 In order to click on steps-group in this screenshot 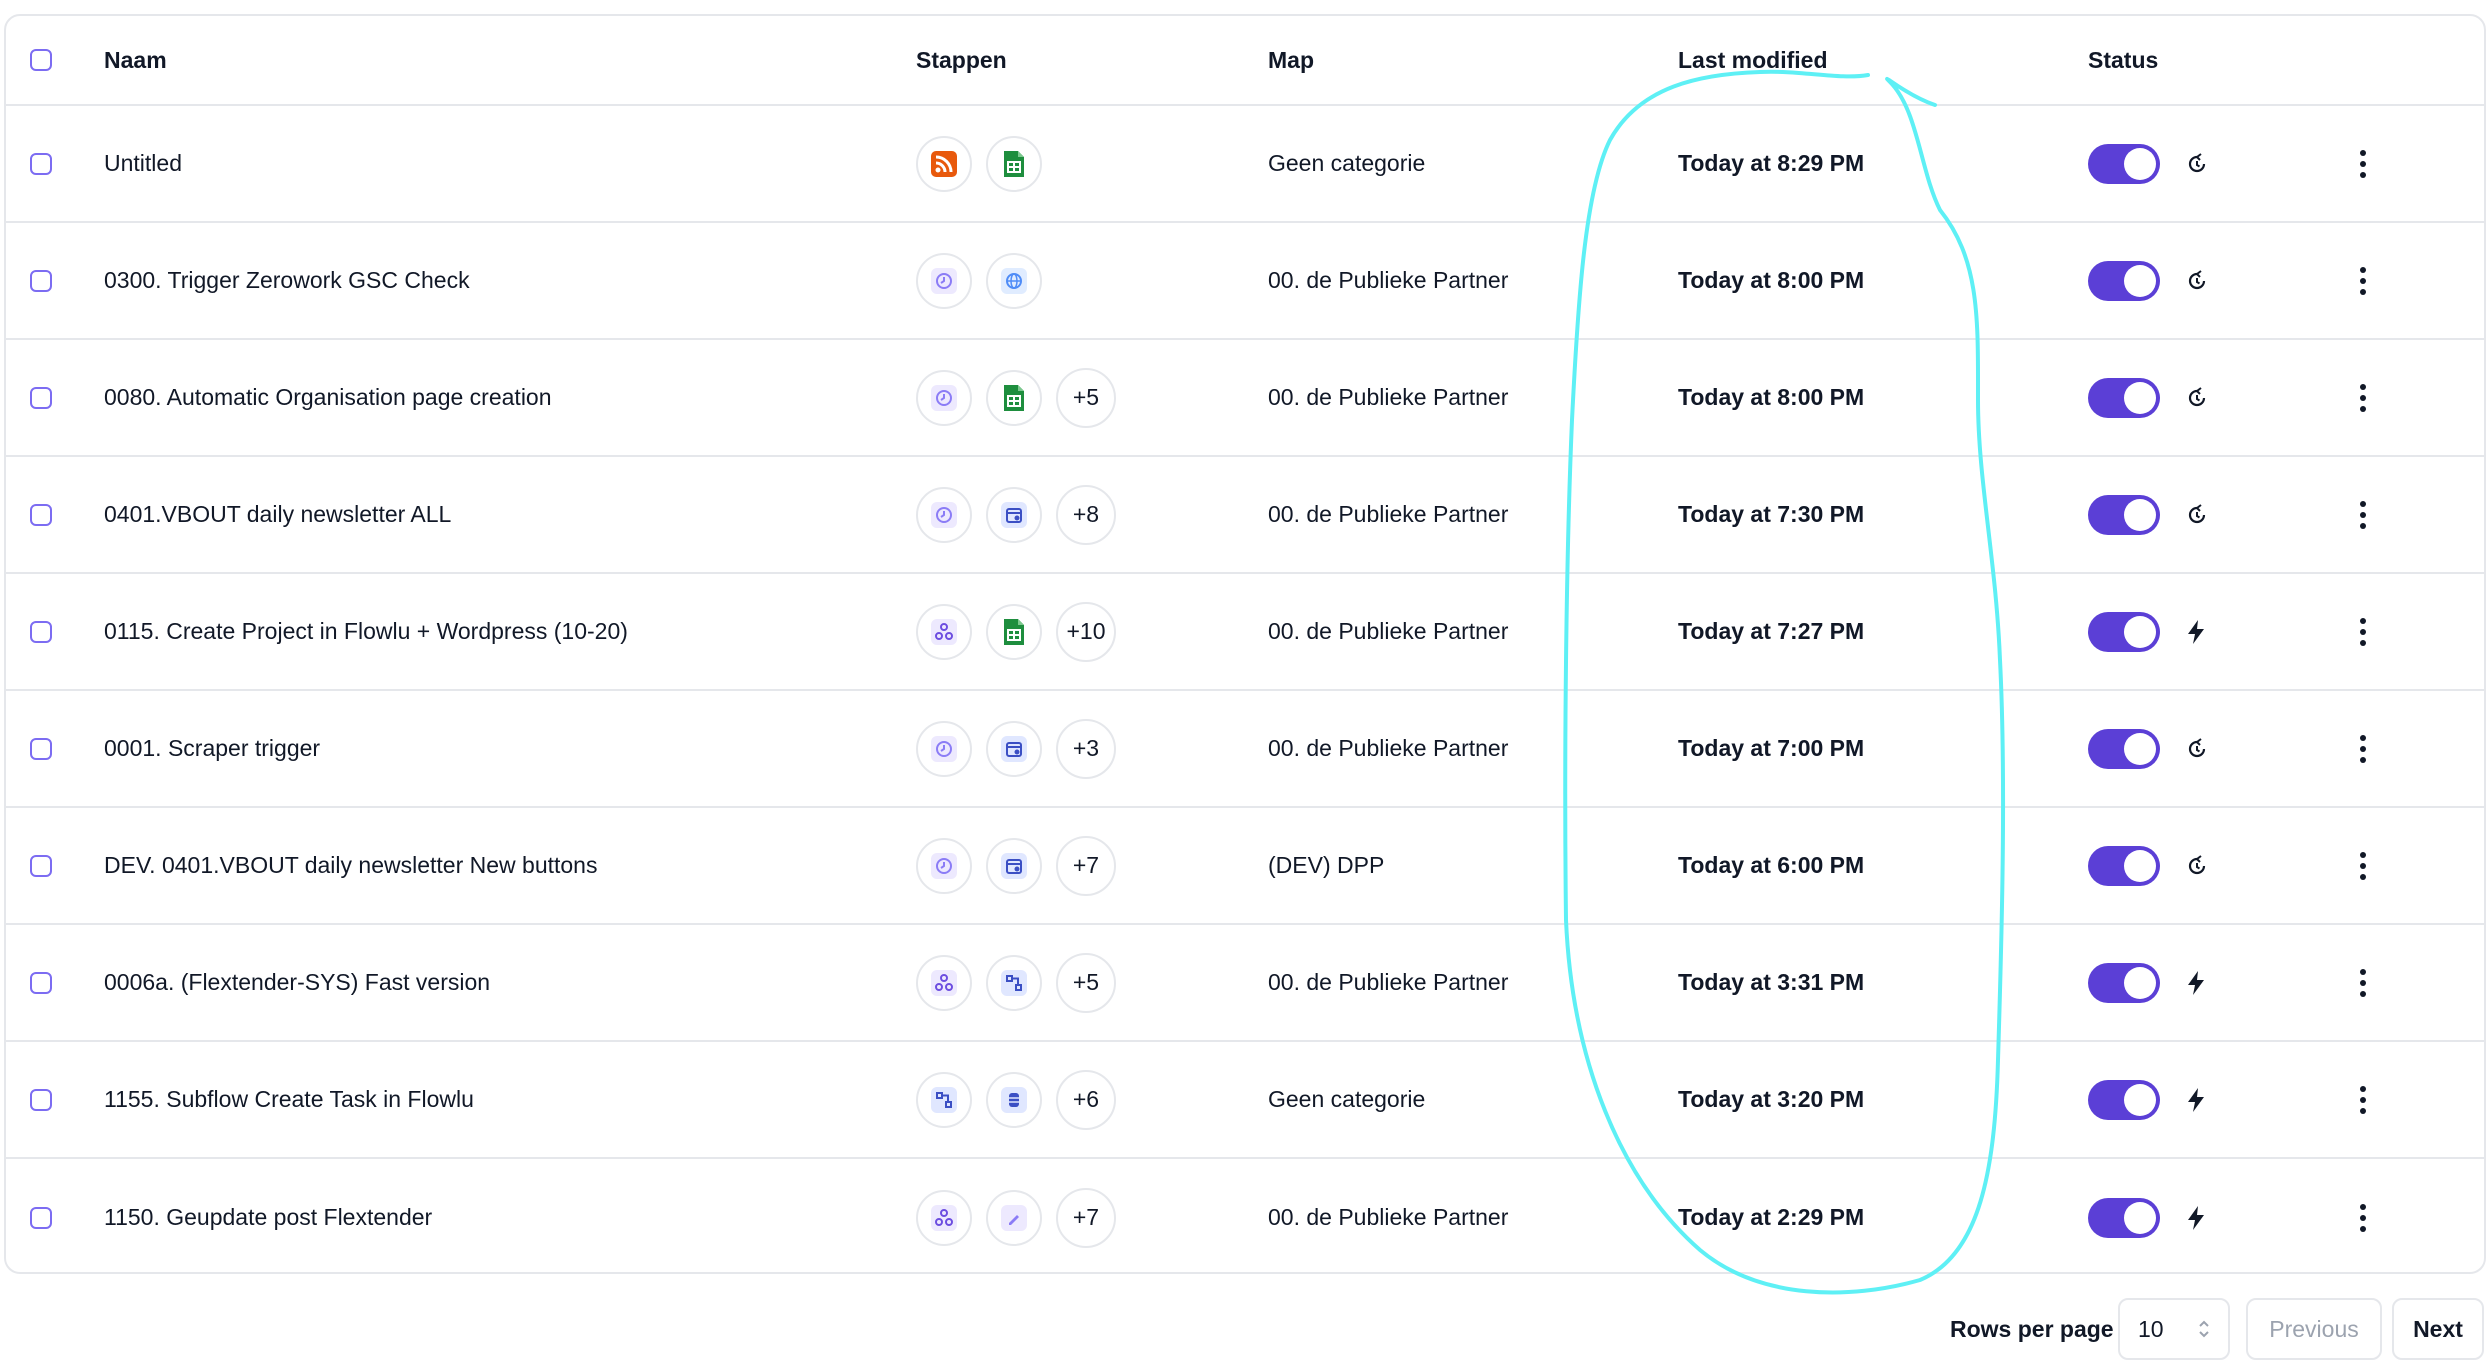, I will do `click(979, 280)`.